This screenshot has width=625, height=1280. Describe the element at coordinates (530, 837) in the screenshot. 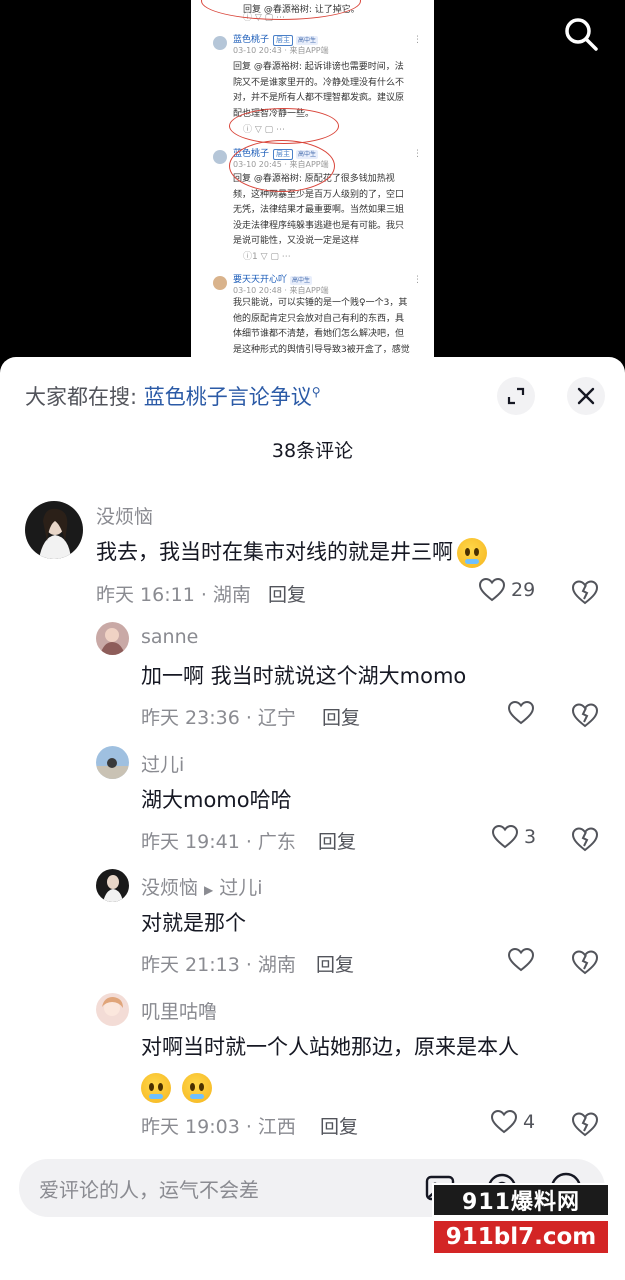

I see `like-count: 3` at that location.